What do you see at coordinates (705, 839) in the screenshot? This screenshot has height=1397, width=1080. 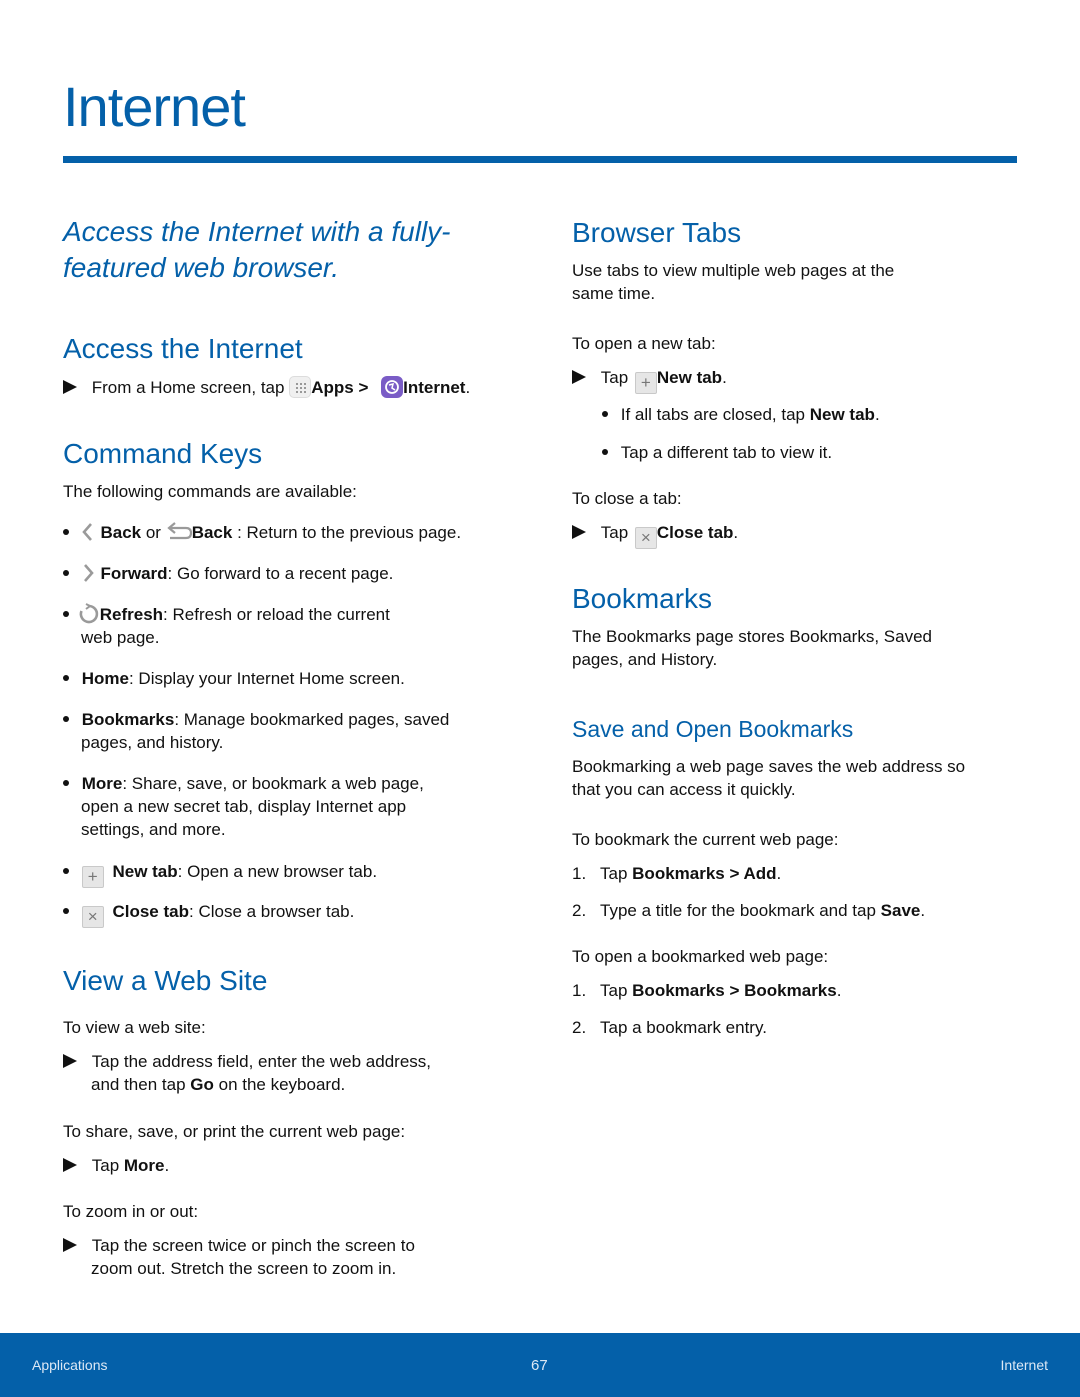 I see `save-bookmark-intro: To bookmark the current web page:` at bounding box center [705, 839].